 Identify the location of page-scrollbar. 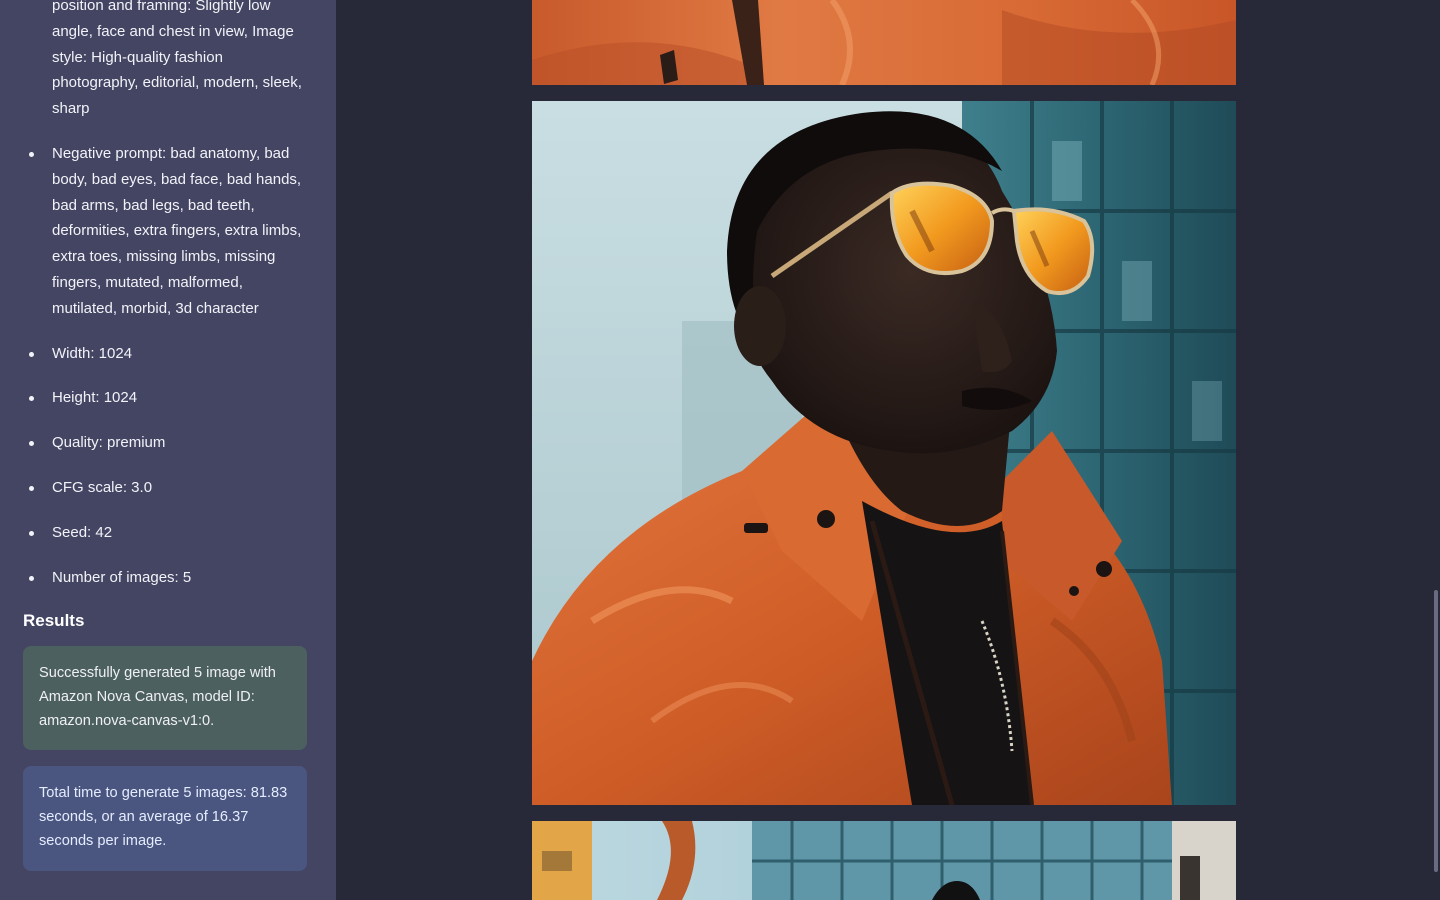
(1436, 450).